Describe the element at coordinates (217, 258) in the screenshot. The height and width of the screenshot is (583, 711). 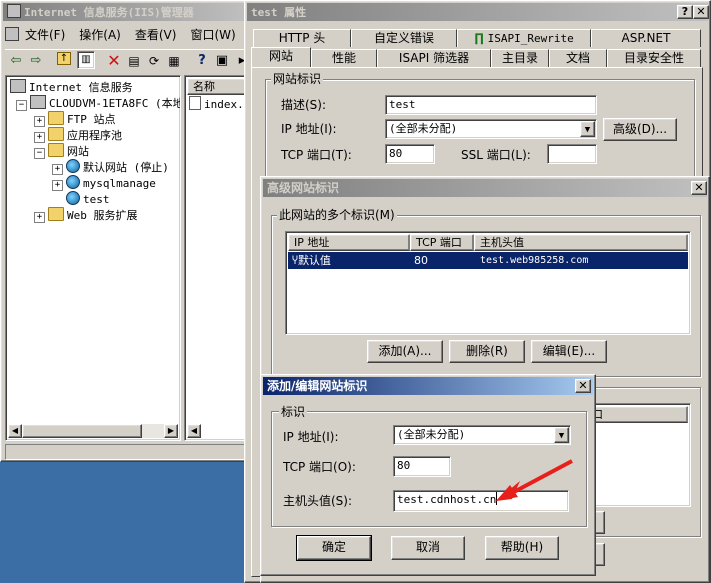
I see `list-pane: 名称 index.! ◀` at that location.